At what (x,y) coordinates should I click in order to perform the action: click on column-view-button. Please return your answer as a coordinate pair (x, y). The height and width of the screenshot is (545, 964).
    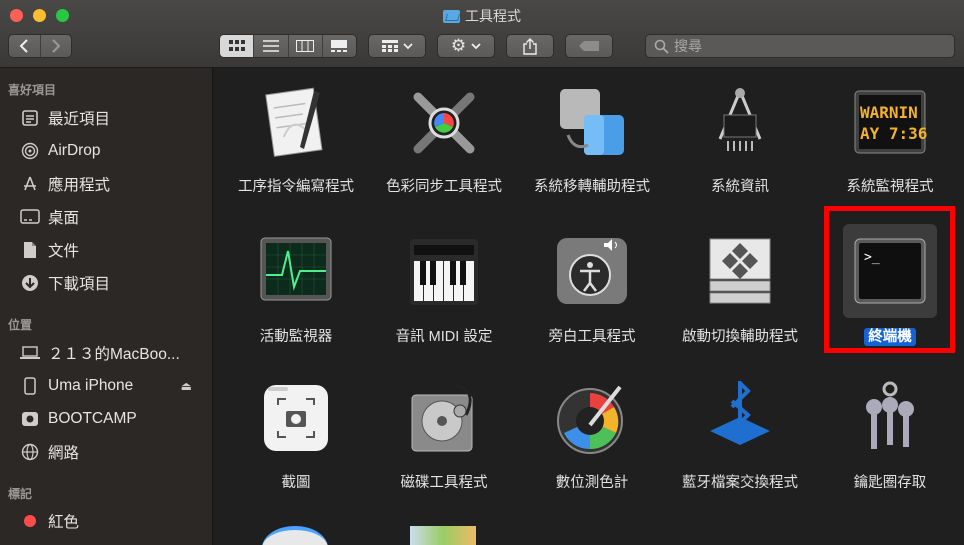
    Looking at the image, I should click on (306, 46).